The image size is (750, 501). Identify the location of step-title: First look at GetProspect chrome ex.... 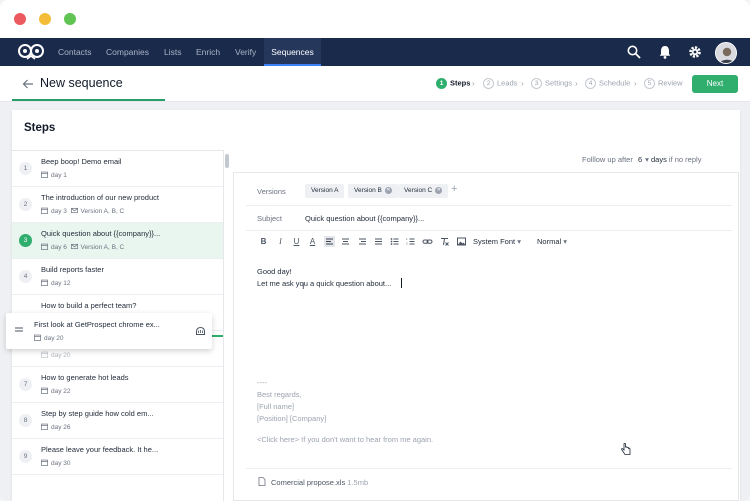
(97, 324).